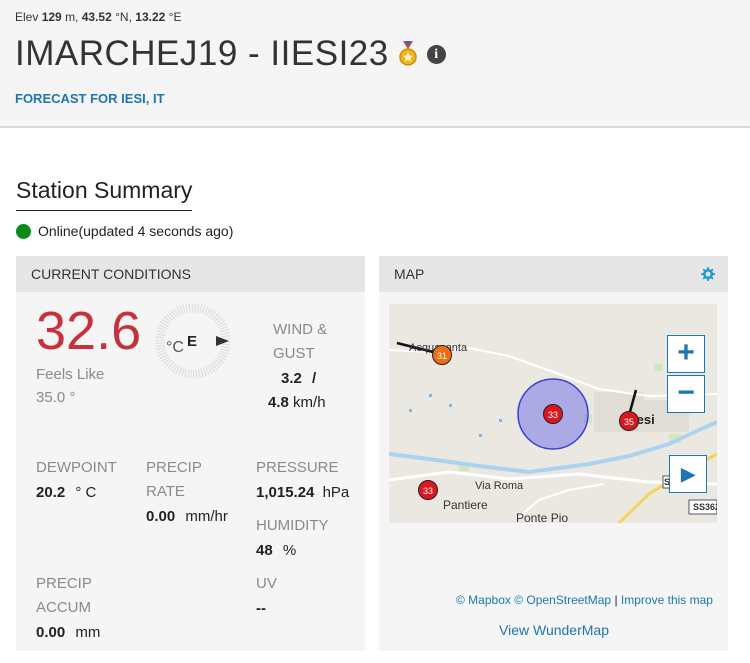 The height and width of the screenshot is (663, 750). Describe the element at coordinates (554, 630) in the screenshot. I see `view-wundermap-link: View WunderMap` at that location.